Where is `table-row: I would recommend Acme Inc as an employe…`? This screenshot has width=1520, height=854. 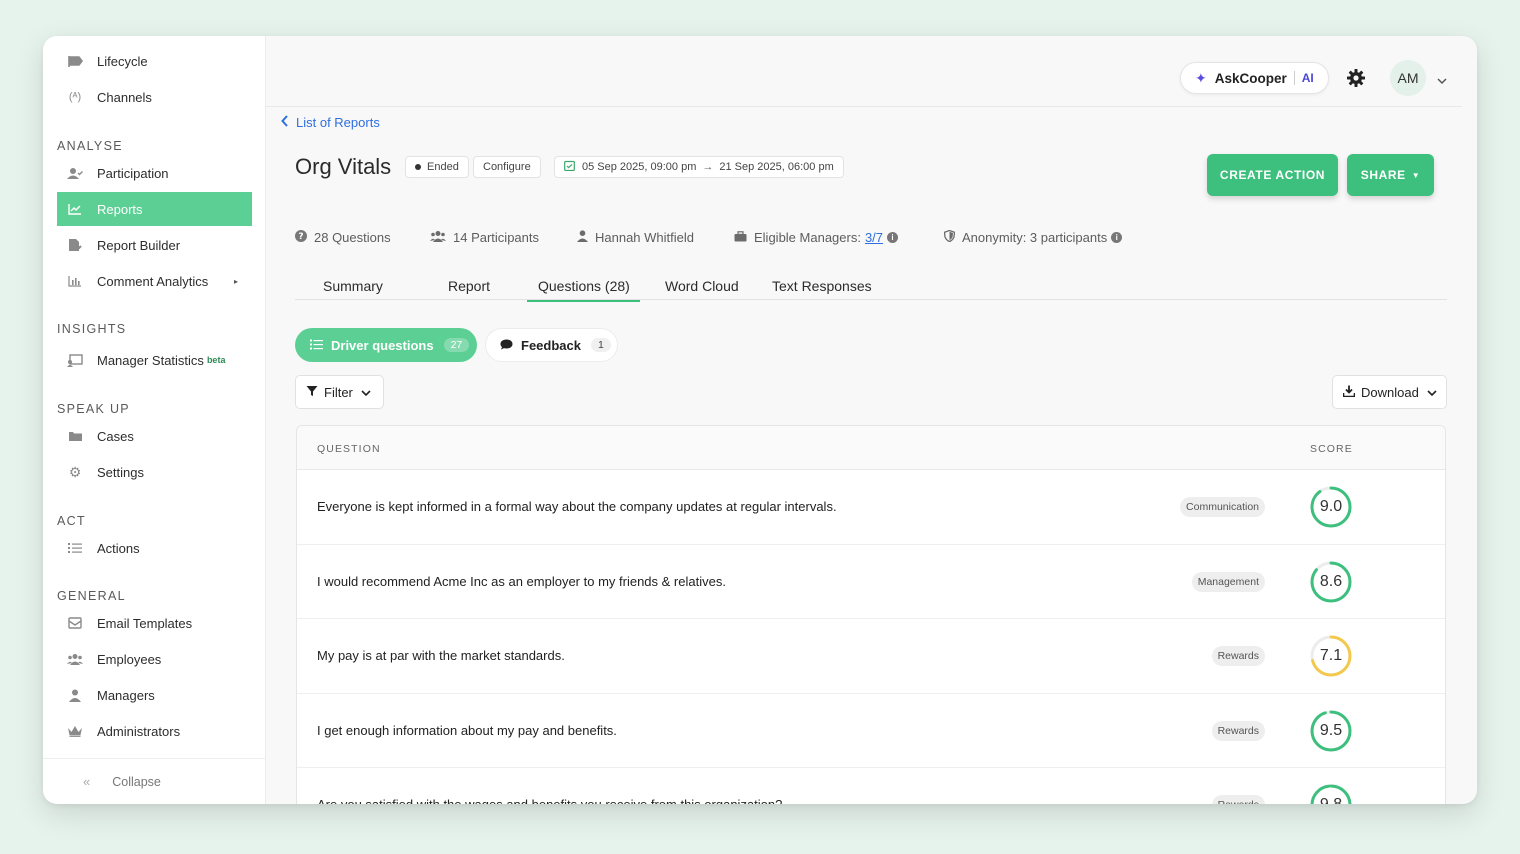 table-row: I would recommend Acme Inc as an employe… is located at coordinates (871, 582).